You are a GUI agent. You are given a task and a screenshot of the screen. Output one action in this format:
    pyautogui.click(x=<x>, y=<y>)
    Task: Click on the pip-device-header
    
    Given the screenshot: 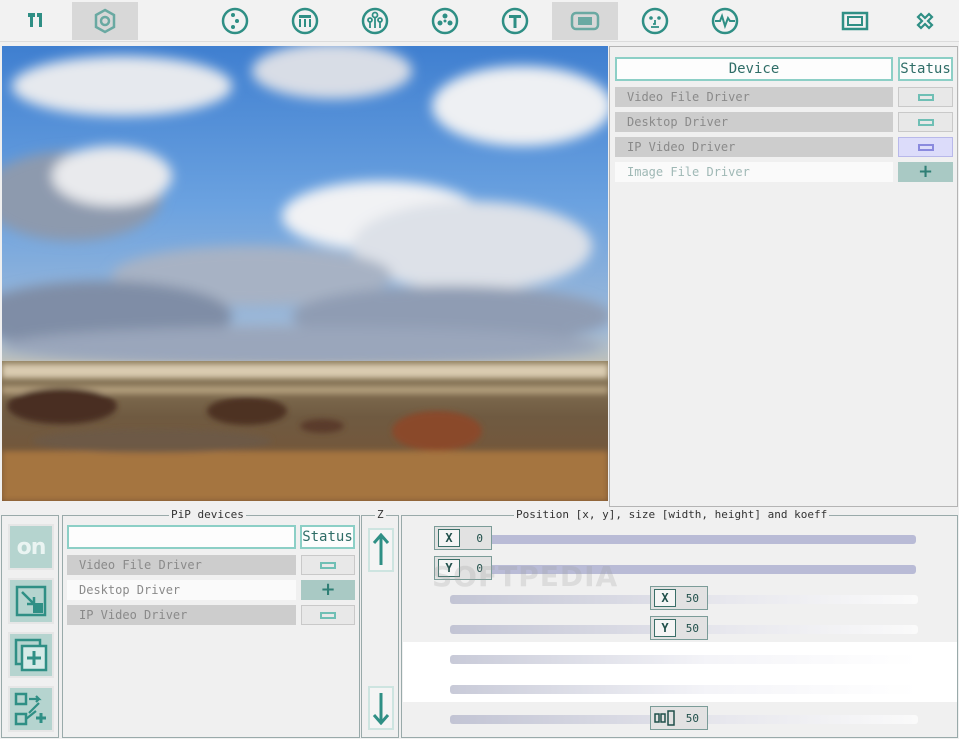 What is the action you would take?
    pyautogui.click(x=181, y=537)
    